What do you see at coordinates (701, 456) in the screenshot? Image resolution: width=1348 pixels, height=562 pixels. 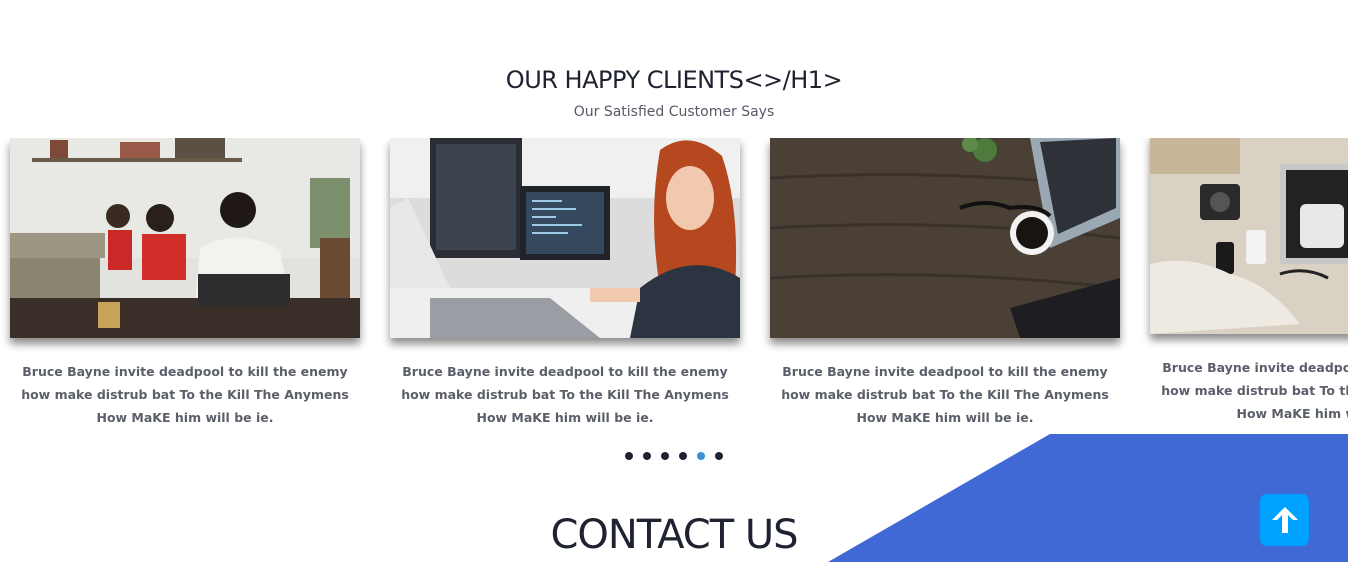 I see `carousel-dot-active` at bounding box center [701, 456].